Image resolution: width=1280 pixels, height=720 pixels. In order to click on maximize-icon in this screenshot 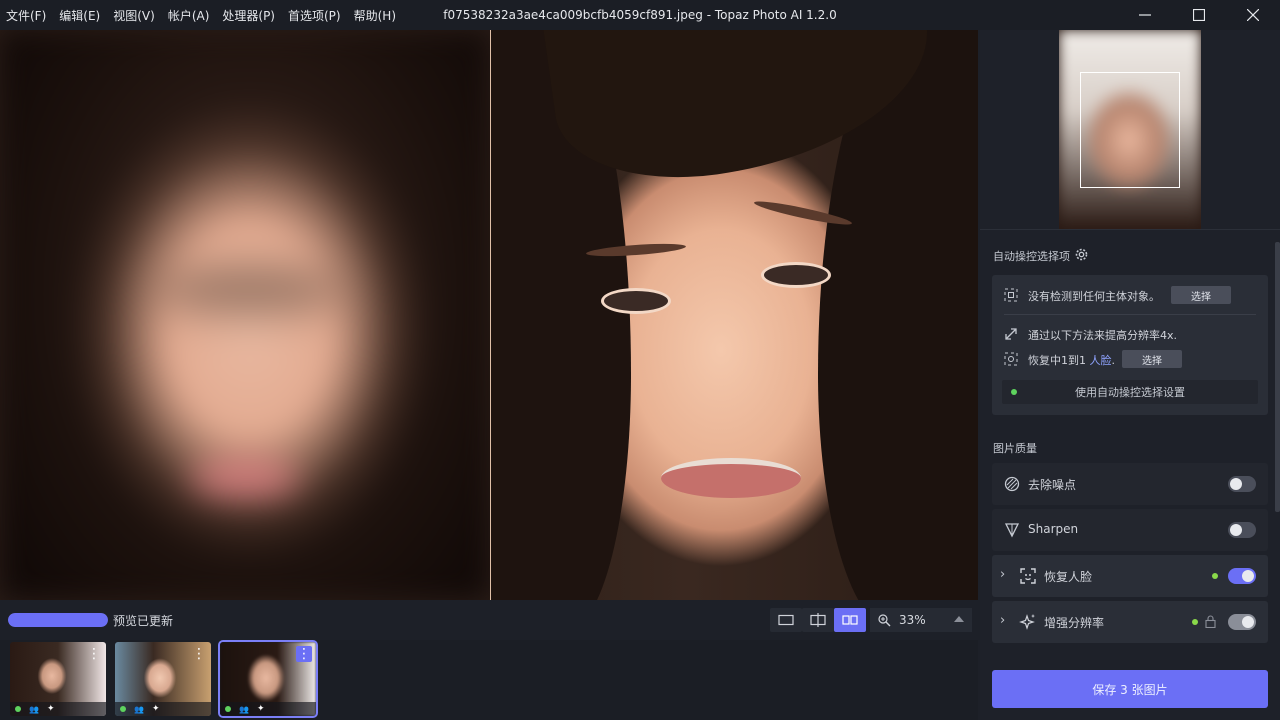, I will do `click(1199, 15)`.